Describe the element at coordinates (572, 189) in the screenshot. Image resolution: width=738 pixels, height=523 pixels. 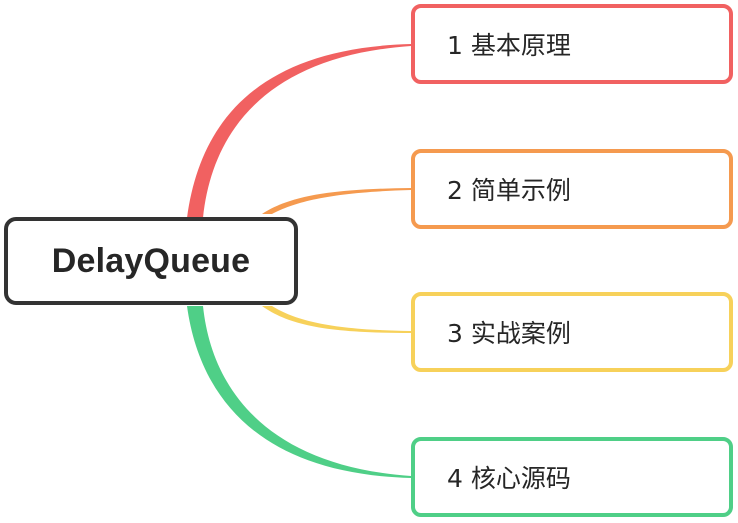
I see `branch-node-2: 2 简单示例` at that location.